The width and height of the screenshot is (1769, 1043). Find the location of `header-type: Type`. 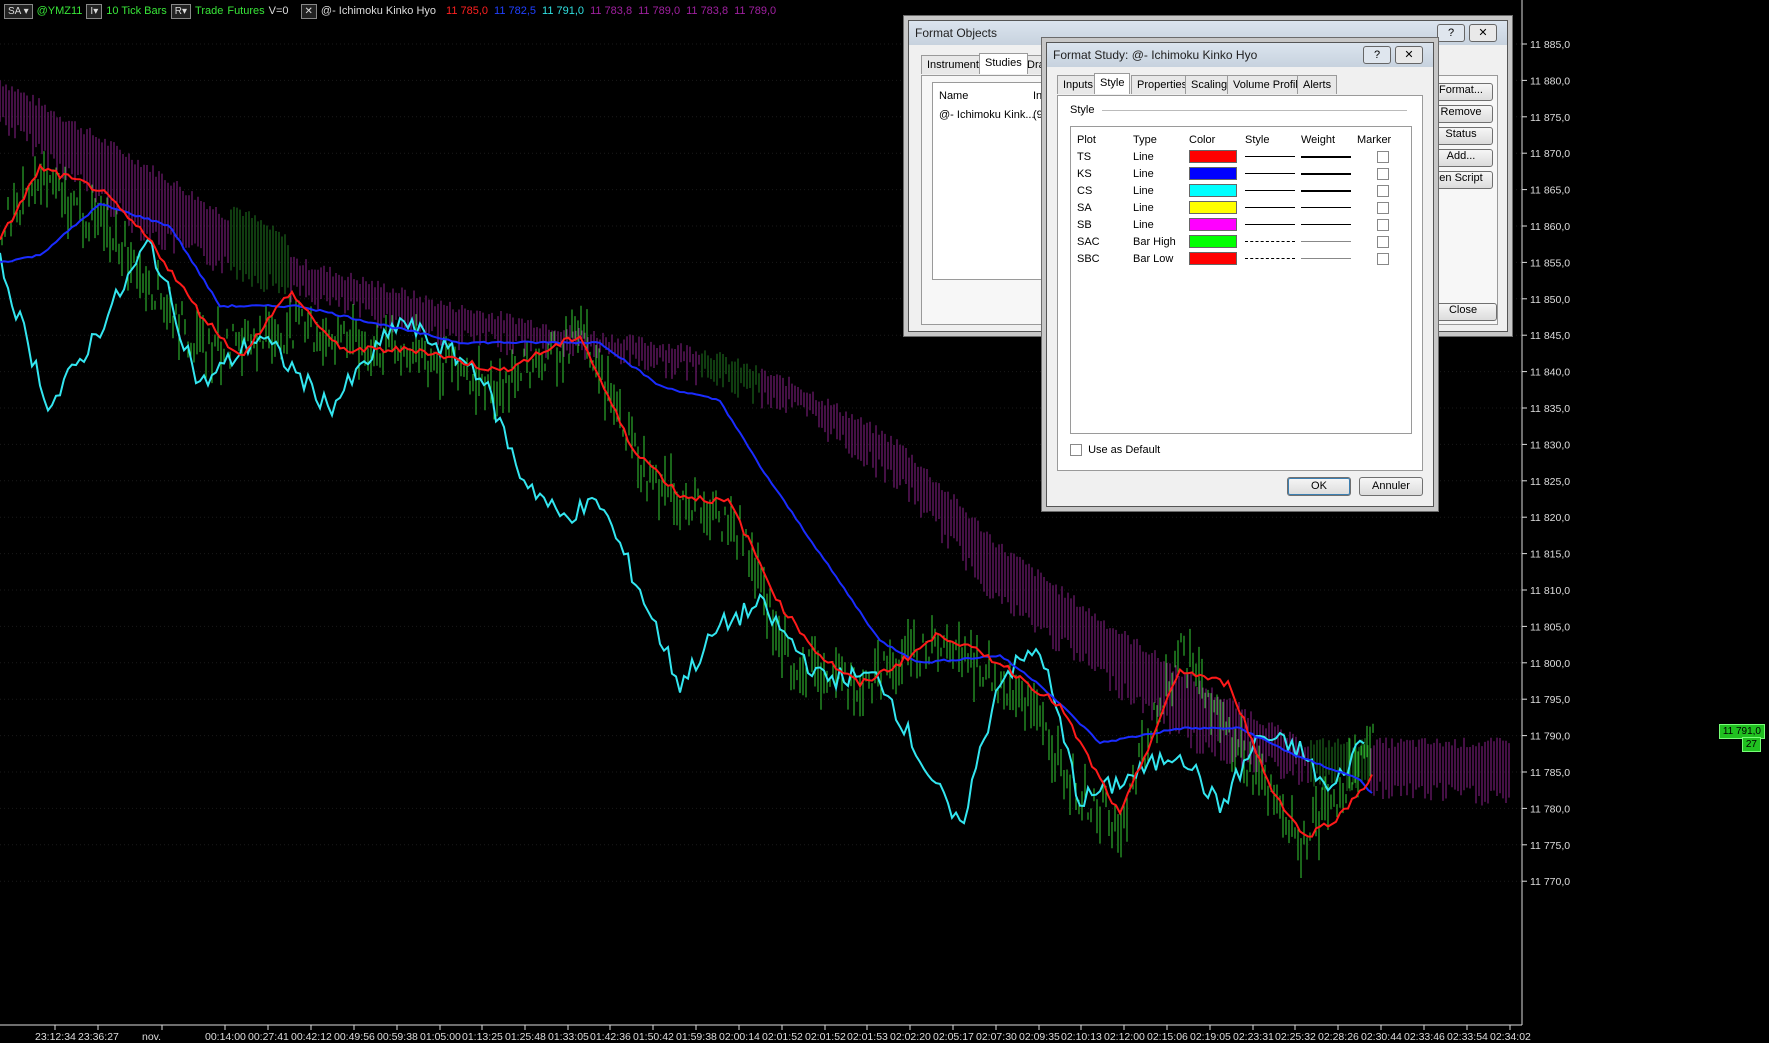

header-type: Type is located at coordinates (1145, 139).